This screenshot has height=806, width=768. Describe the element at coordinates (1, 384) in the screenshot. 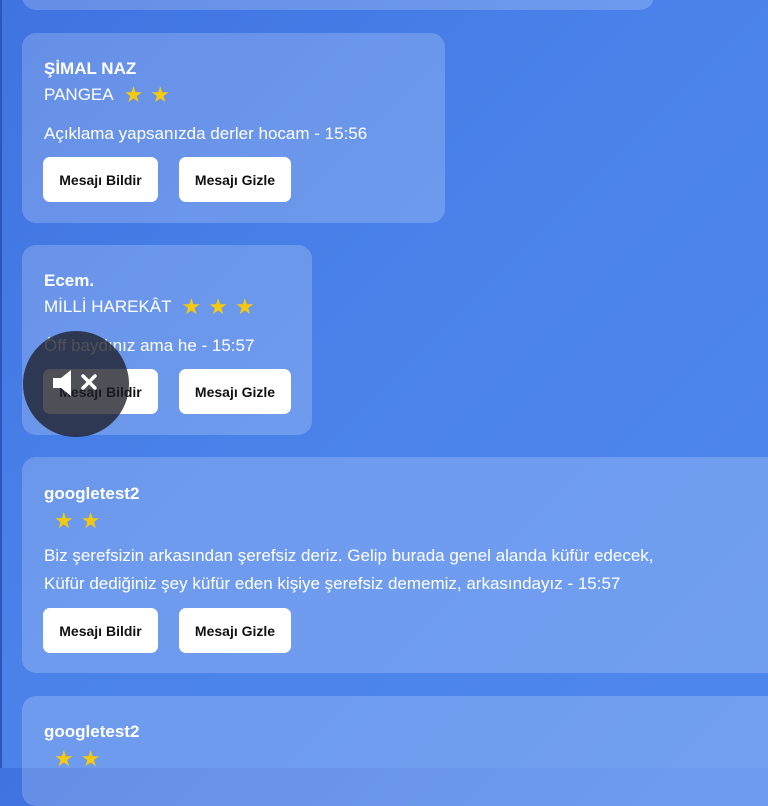

I see `left-edge` at that location.